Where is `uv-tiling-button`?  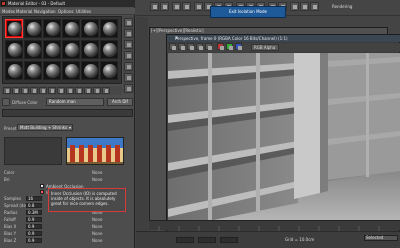 uv-tiling-button is located at coordinates (128, 55).